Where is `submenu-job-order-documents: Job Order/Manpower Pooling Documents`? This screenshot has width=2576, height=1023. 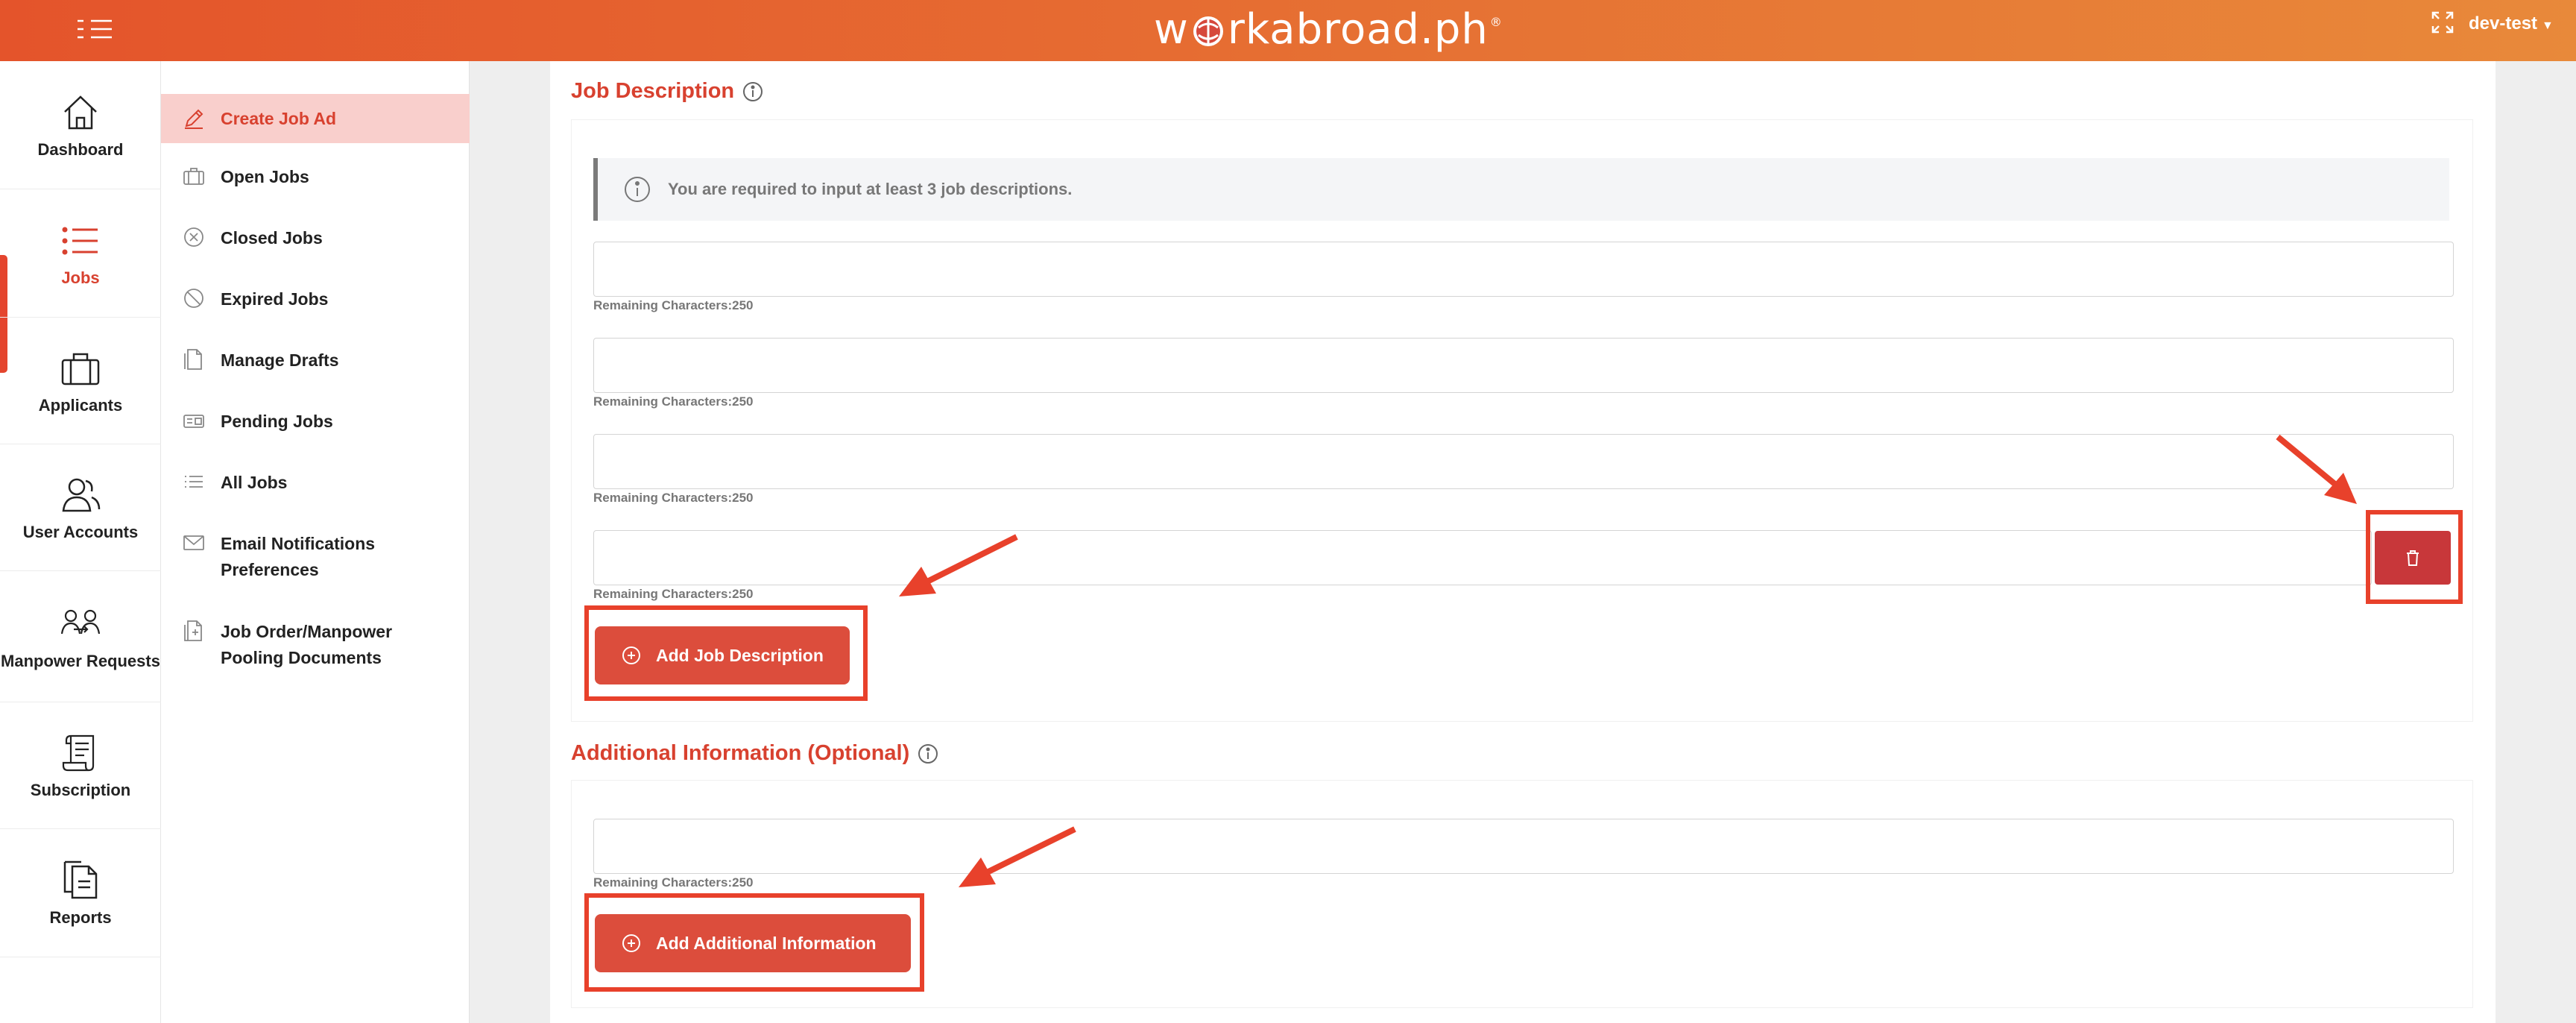 submenu-job-order-documents: Job Order/Manpower Pooling Documents is located at coordinates (310, 645).